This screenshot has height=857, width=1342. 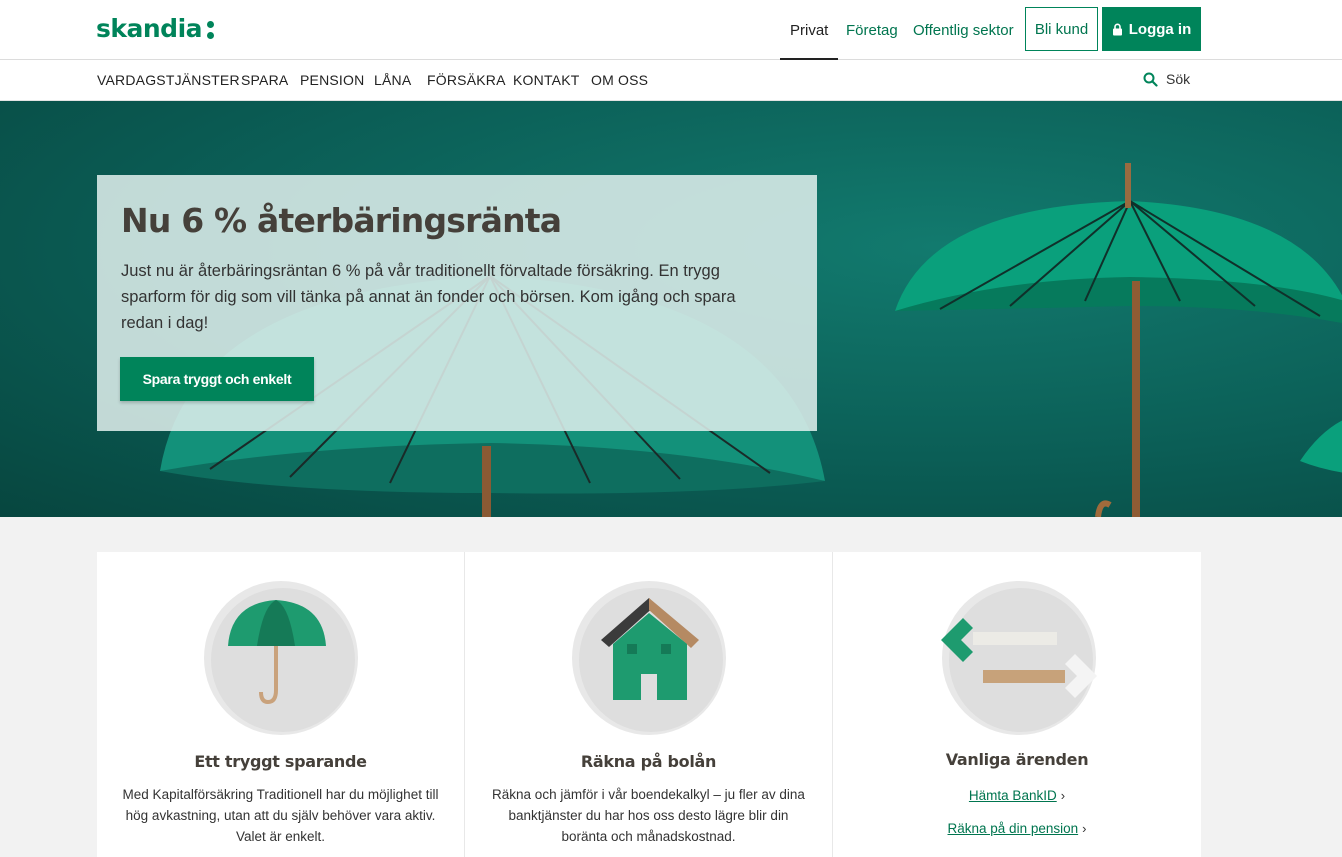 What do you see at coordinates (168, 80) in the screenshot?
I see `nav-item-vardagstjanster: VARDAGSTJÄNSTER` at bounding box center [168, 80].